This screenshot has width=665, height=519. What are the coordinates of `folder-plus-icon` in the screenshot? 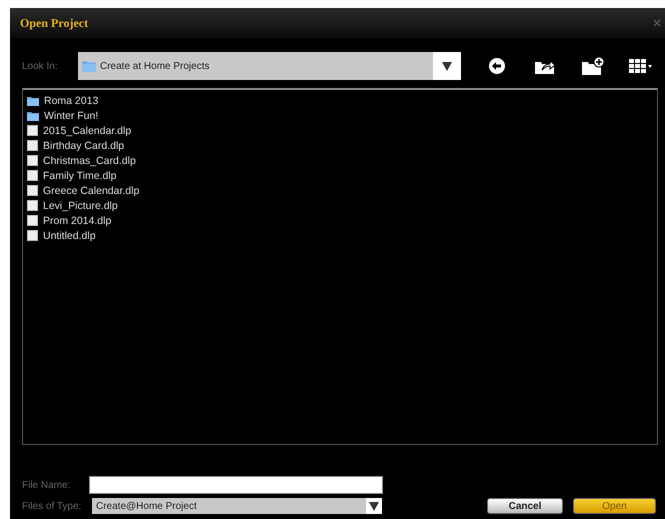 It's located at (593, 66).